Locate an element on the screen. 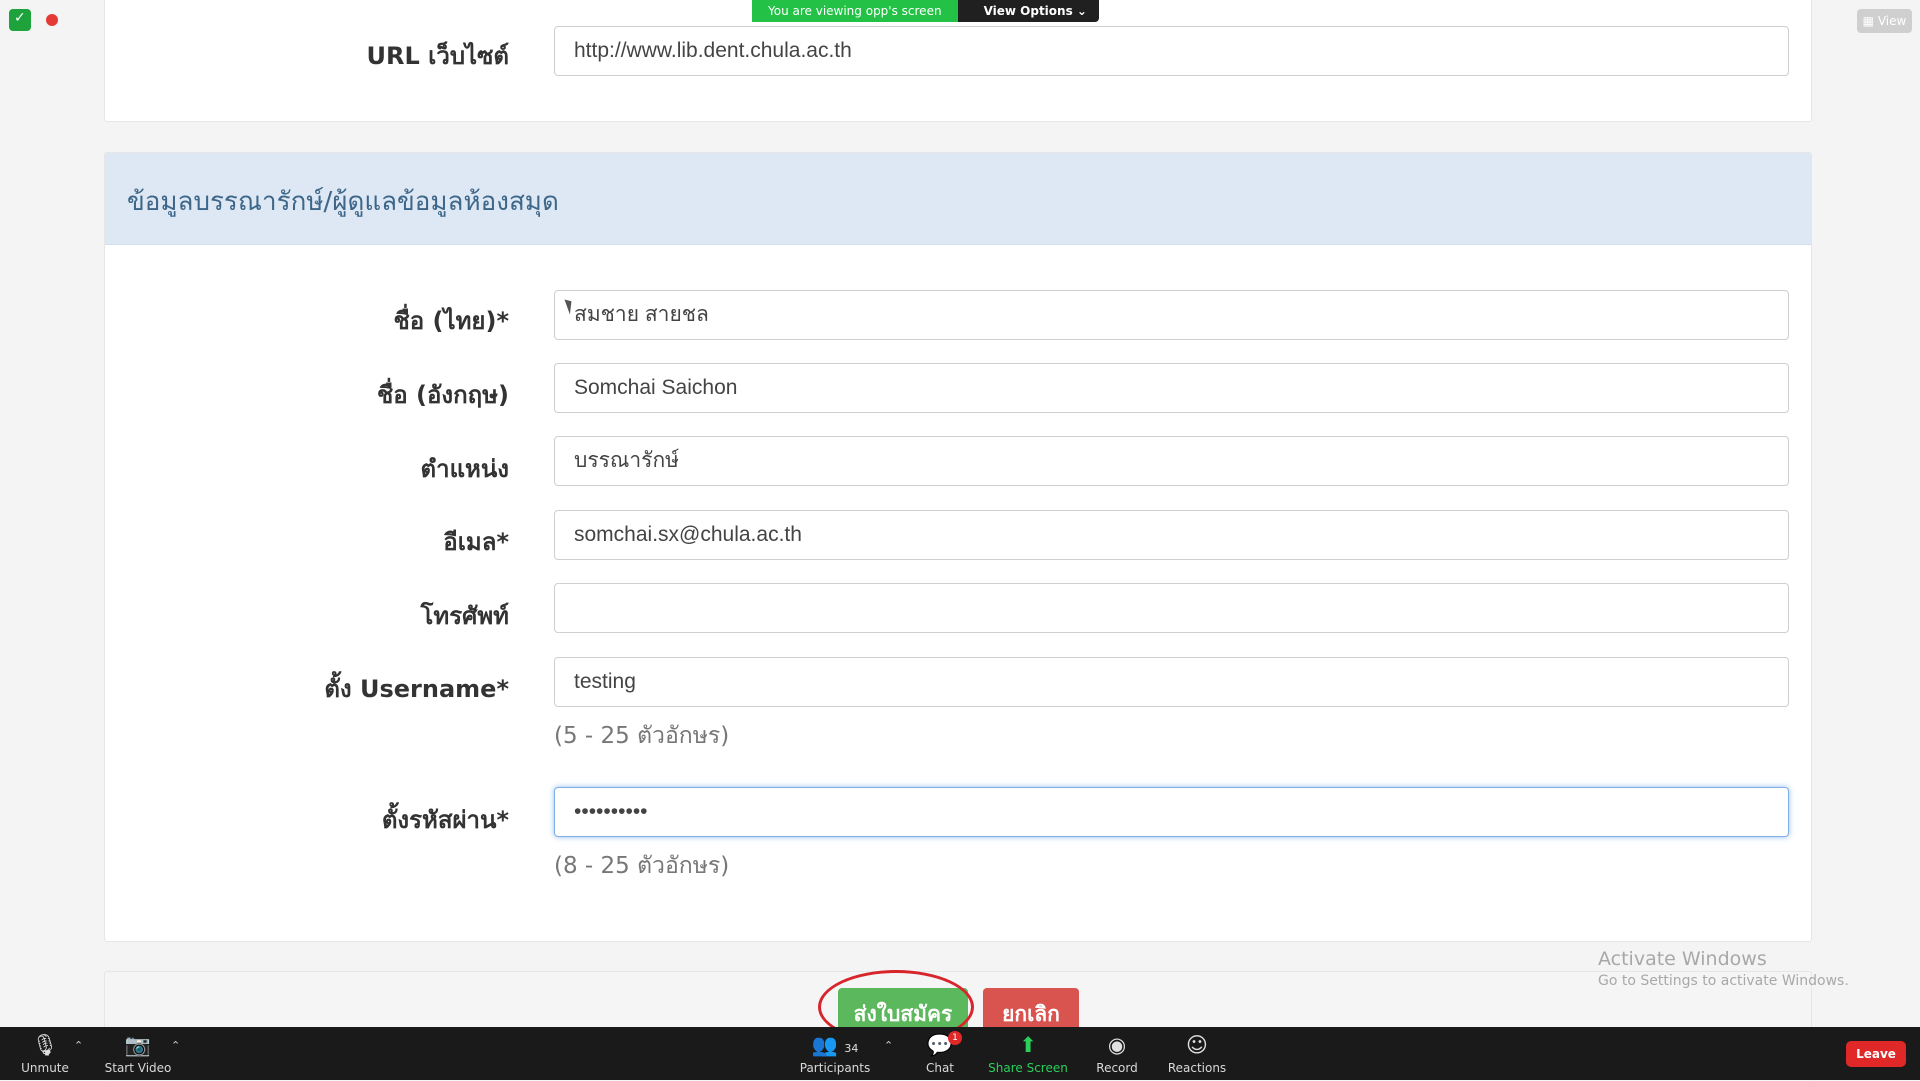  view-options-button: View Options ⌄ is located at coordinates (1028, 11).